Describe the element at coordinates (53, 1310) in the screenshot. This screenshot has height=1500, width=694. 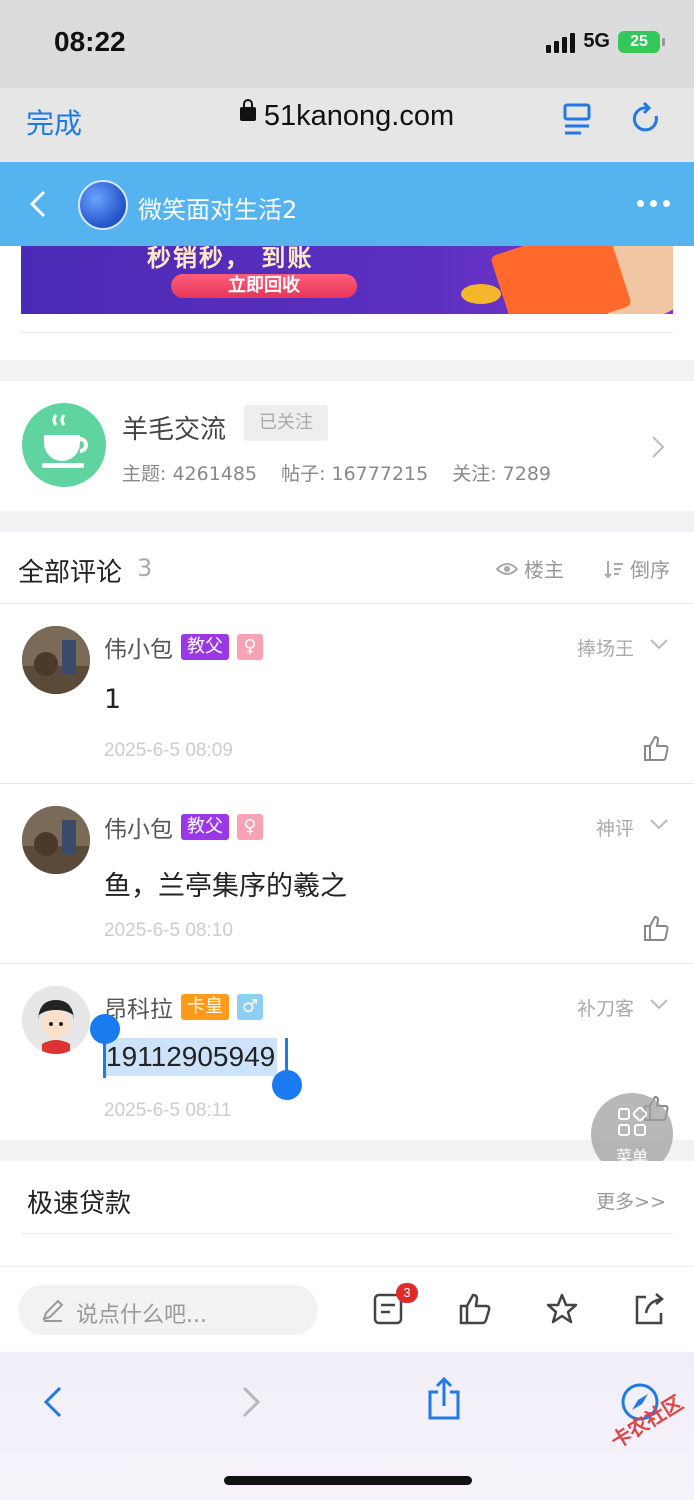
I see `pencil-icon` at that location.